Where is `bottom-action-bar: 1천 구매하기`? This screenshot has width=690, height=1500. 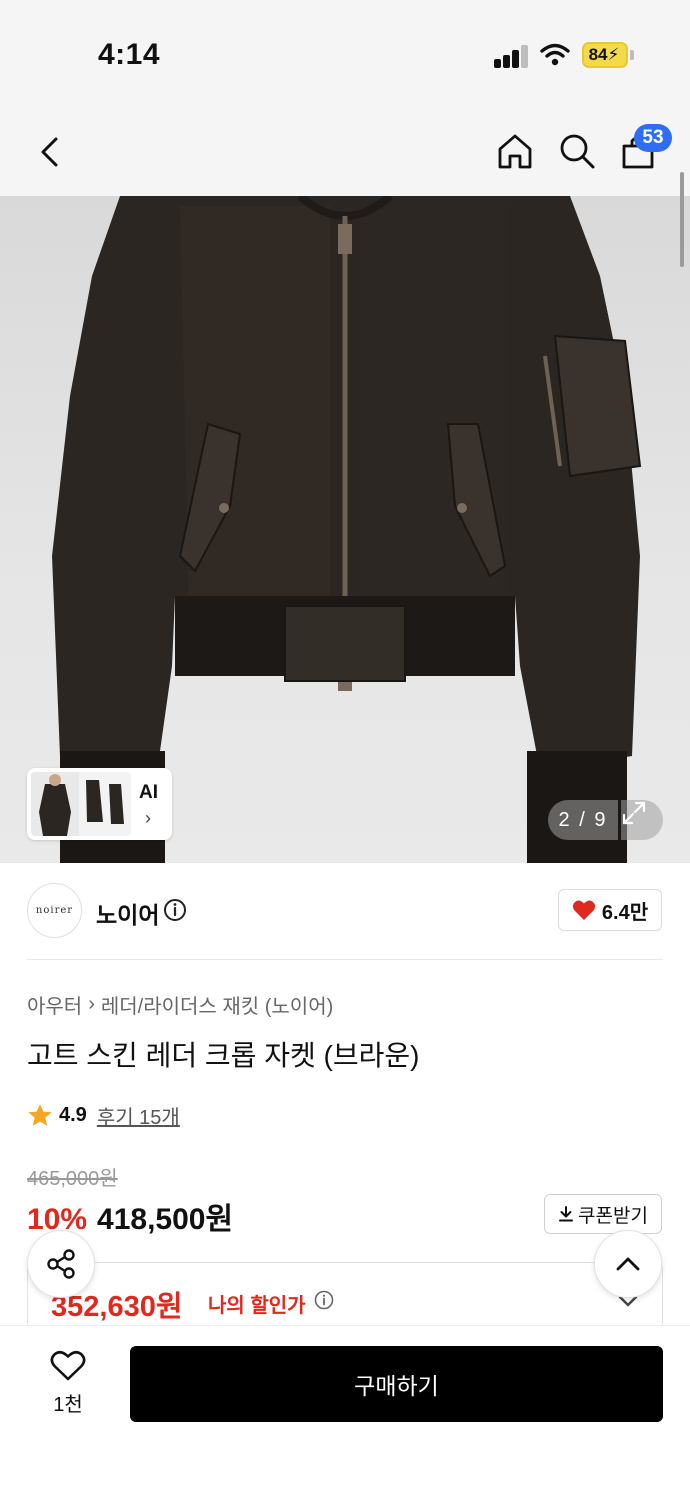 bottom-action-bar: 1천 구매하기 is located at coordinates (345, 1412).